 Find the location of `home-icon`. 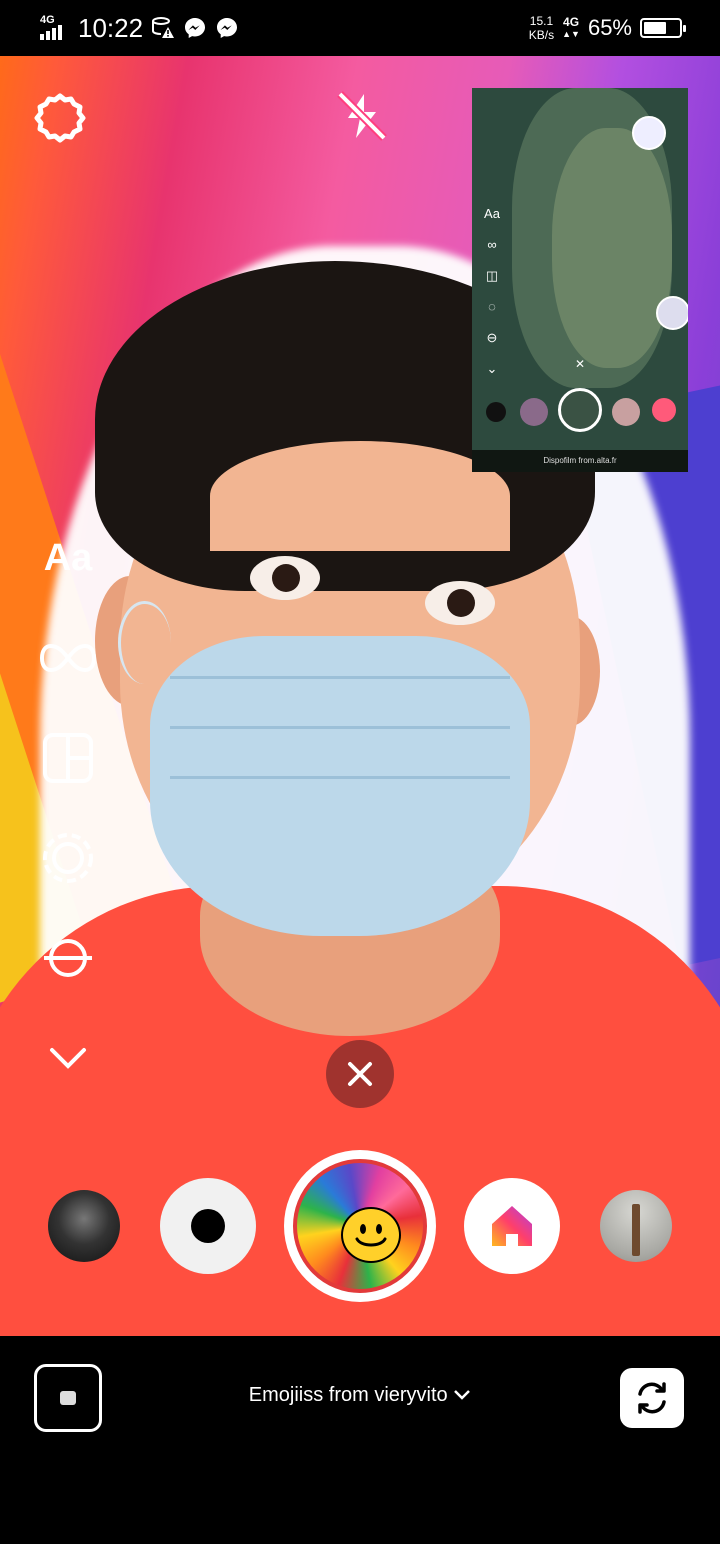

home-icon is located at coordinates (512, 1226).